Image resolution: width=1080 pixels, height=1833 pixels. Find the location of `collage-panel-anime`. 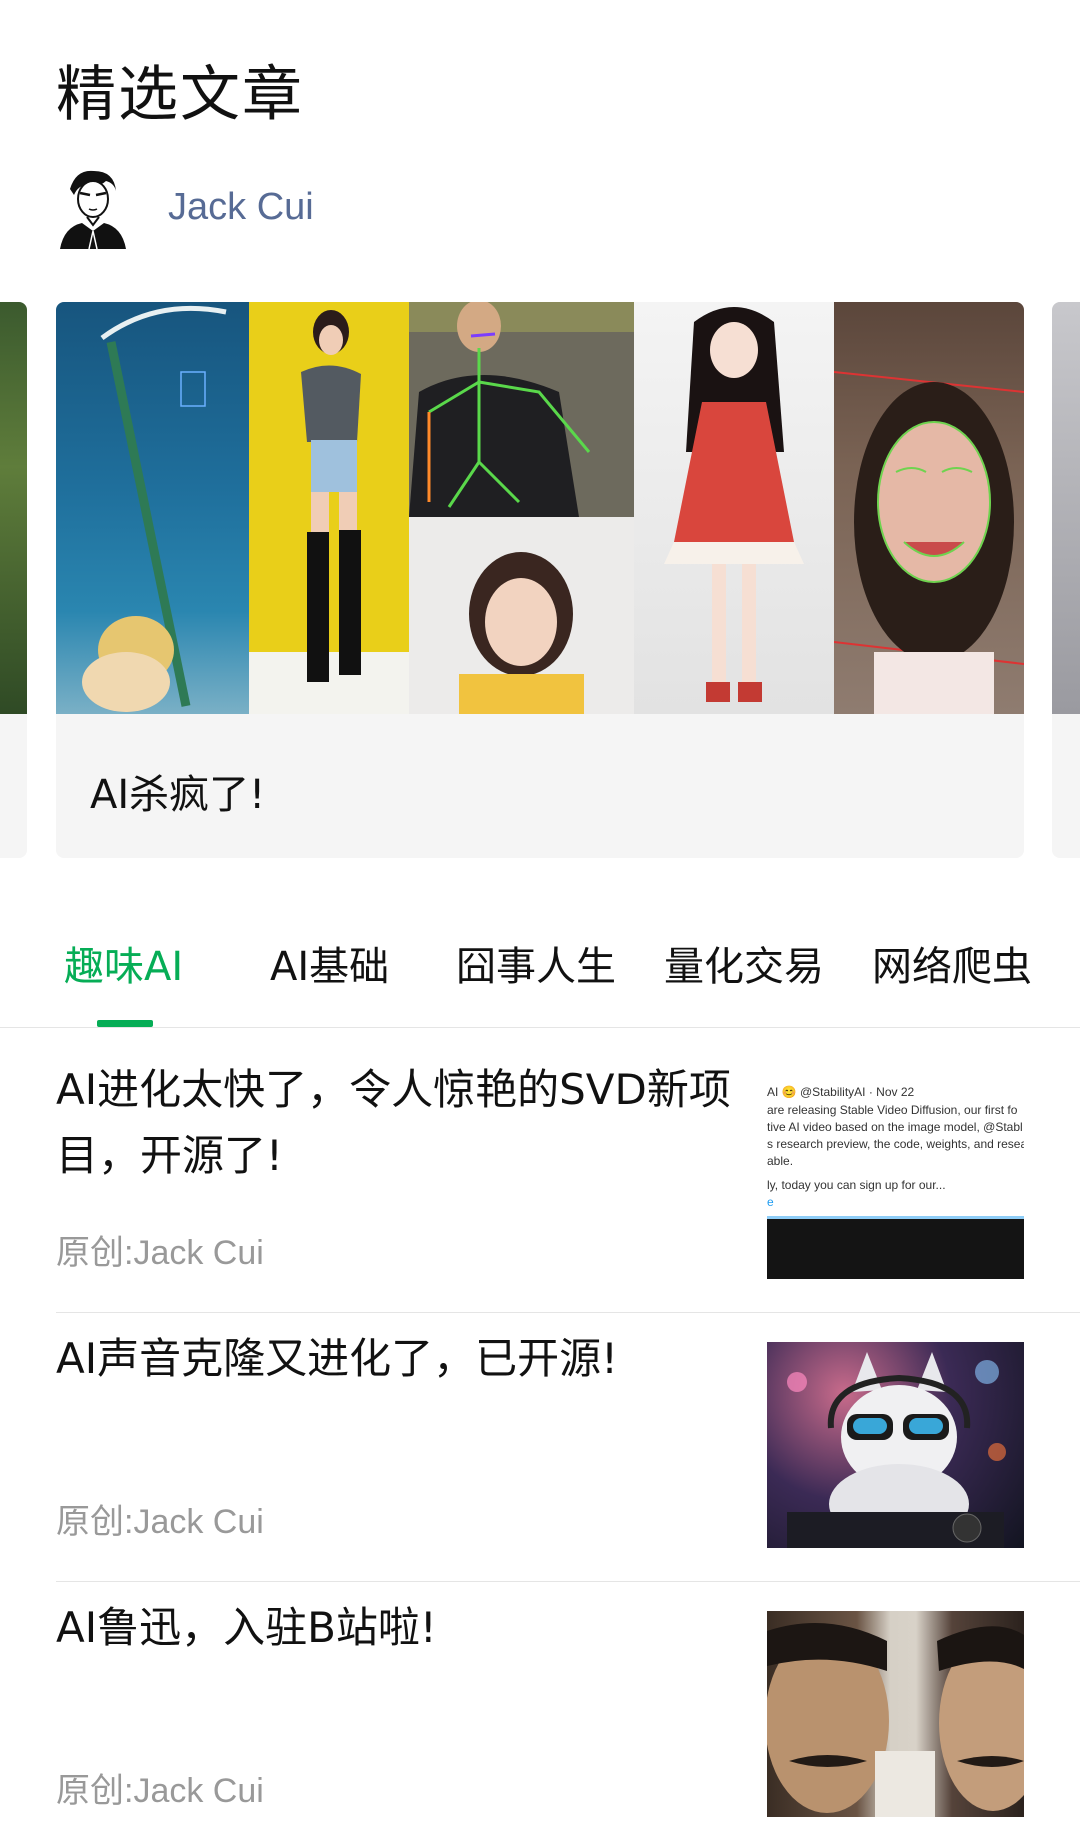

collage-panel-anime is located at coordinates (734, 508).